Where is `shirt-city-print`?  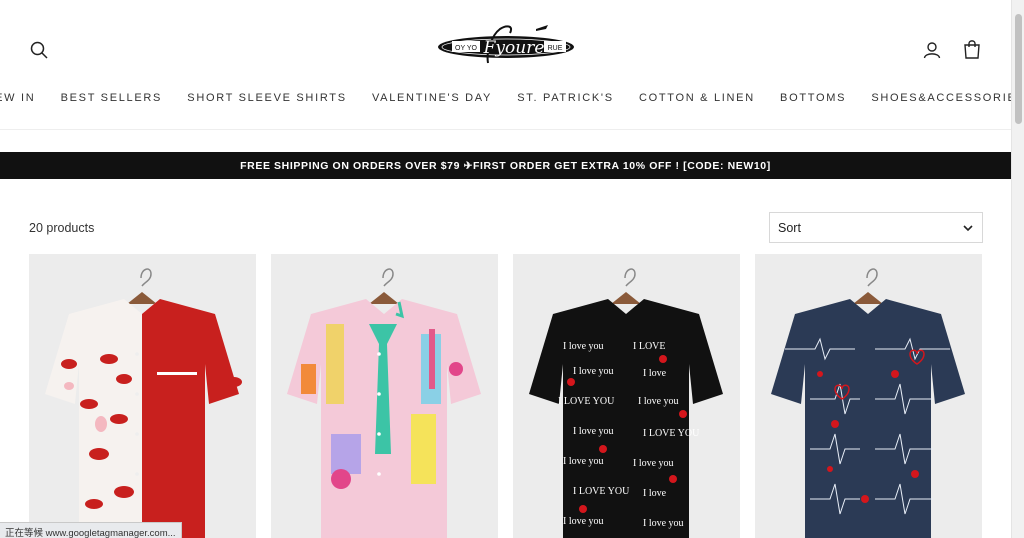
shirt-city-print is located at coordinates (384, 403).